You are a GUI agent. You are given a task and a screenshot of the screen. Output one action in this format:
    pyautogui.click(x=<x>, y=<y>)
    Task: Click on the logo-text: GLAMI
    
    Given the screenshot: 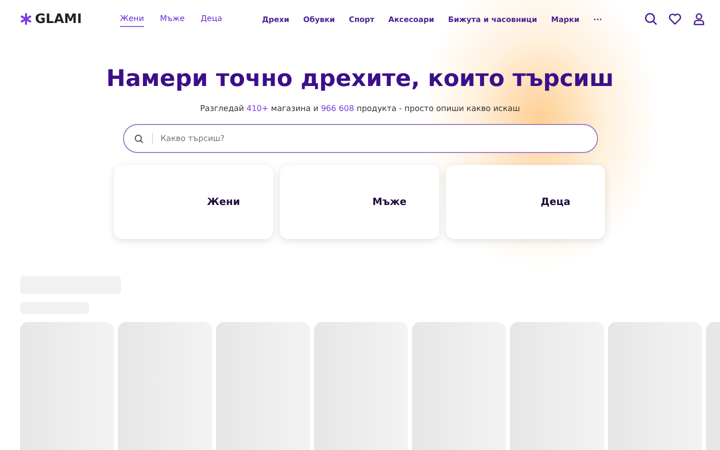 What is the action you would take?
    pyautogui.click(x=58, y=19)
    